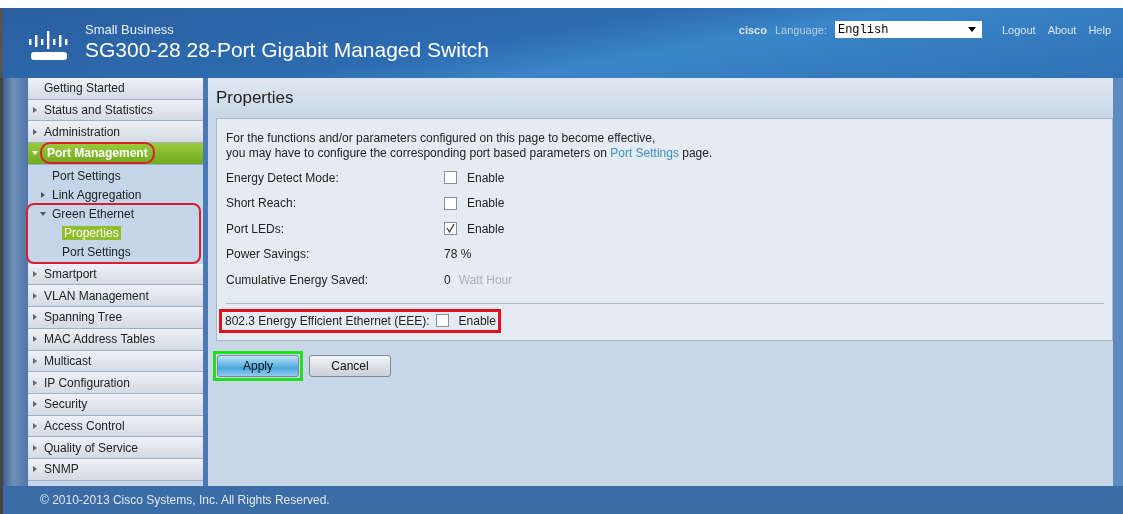 Image resolution: width=1123 pixels, height=514 pixels. Describe the element at coordinates (130, 29) in the screenshot. I see `brand-text: Small Business` at that location.